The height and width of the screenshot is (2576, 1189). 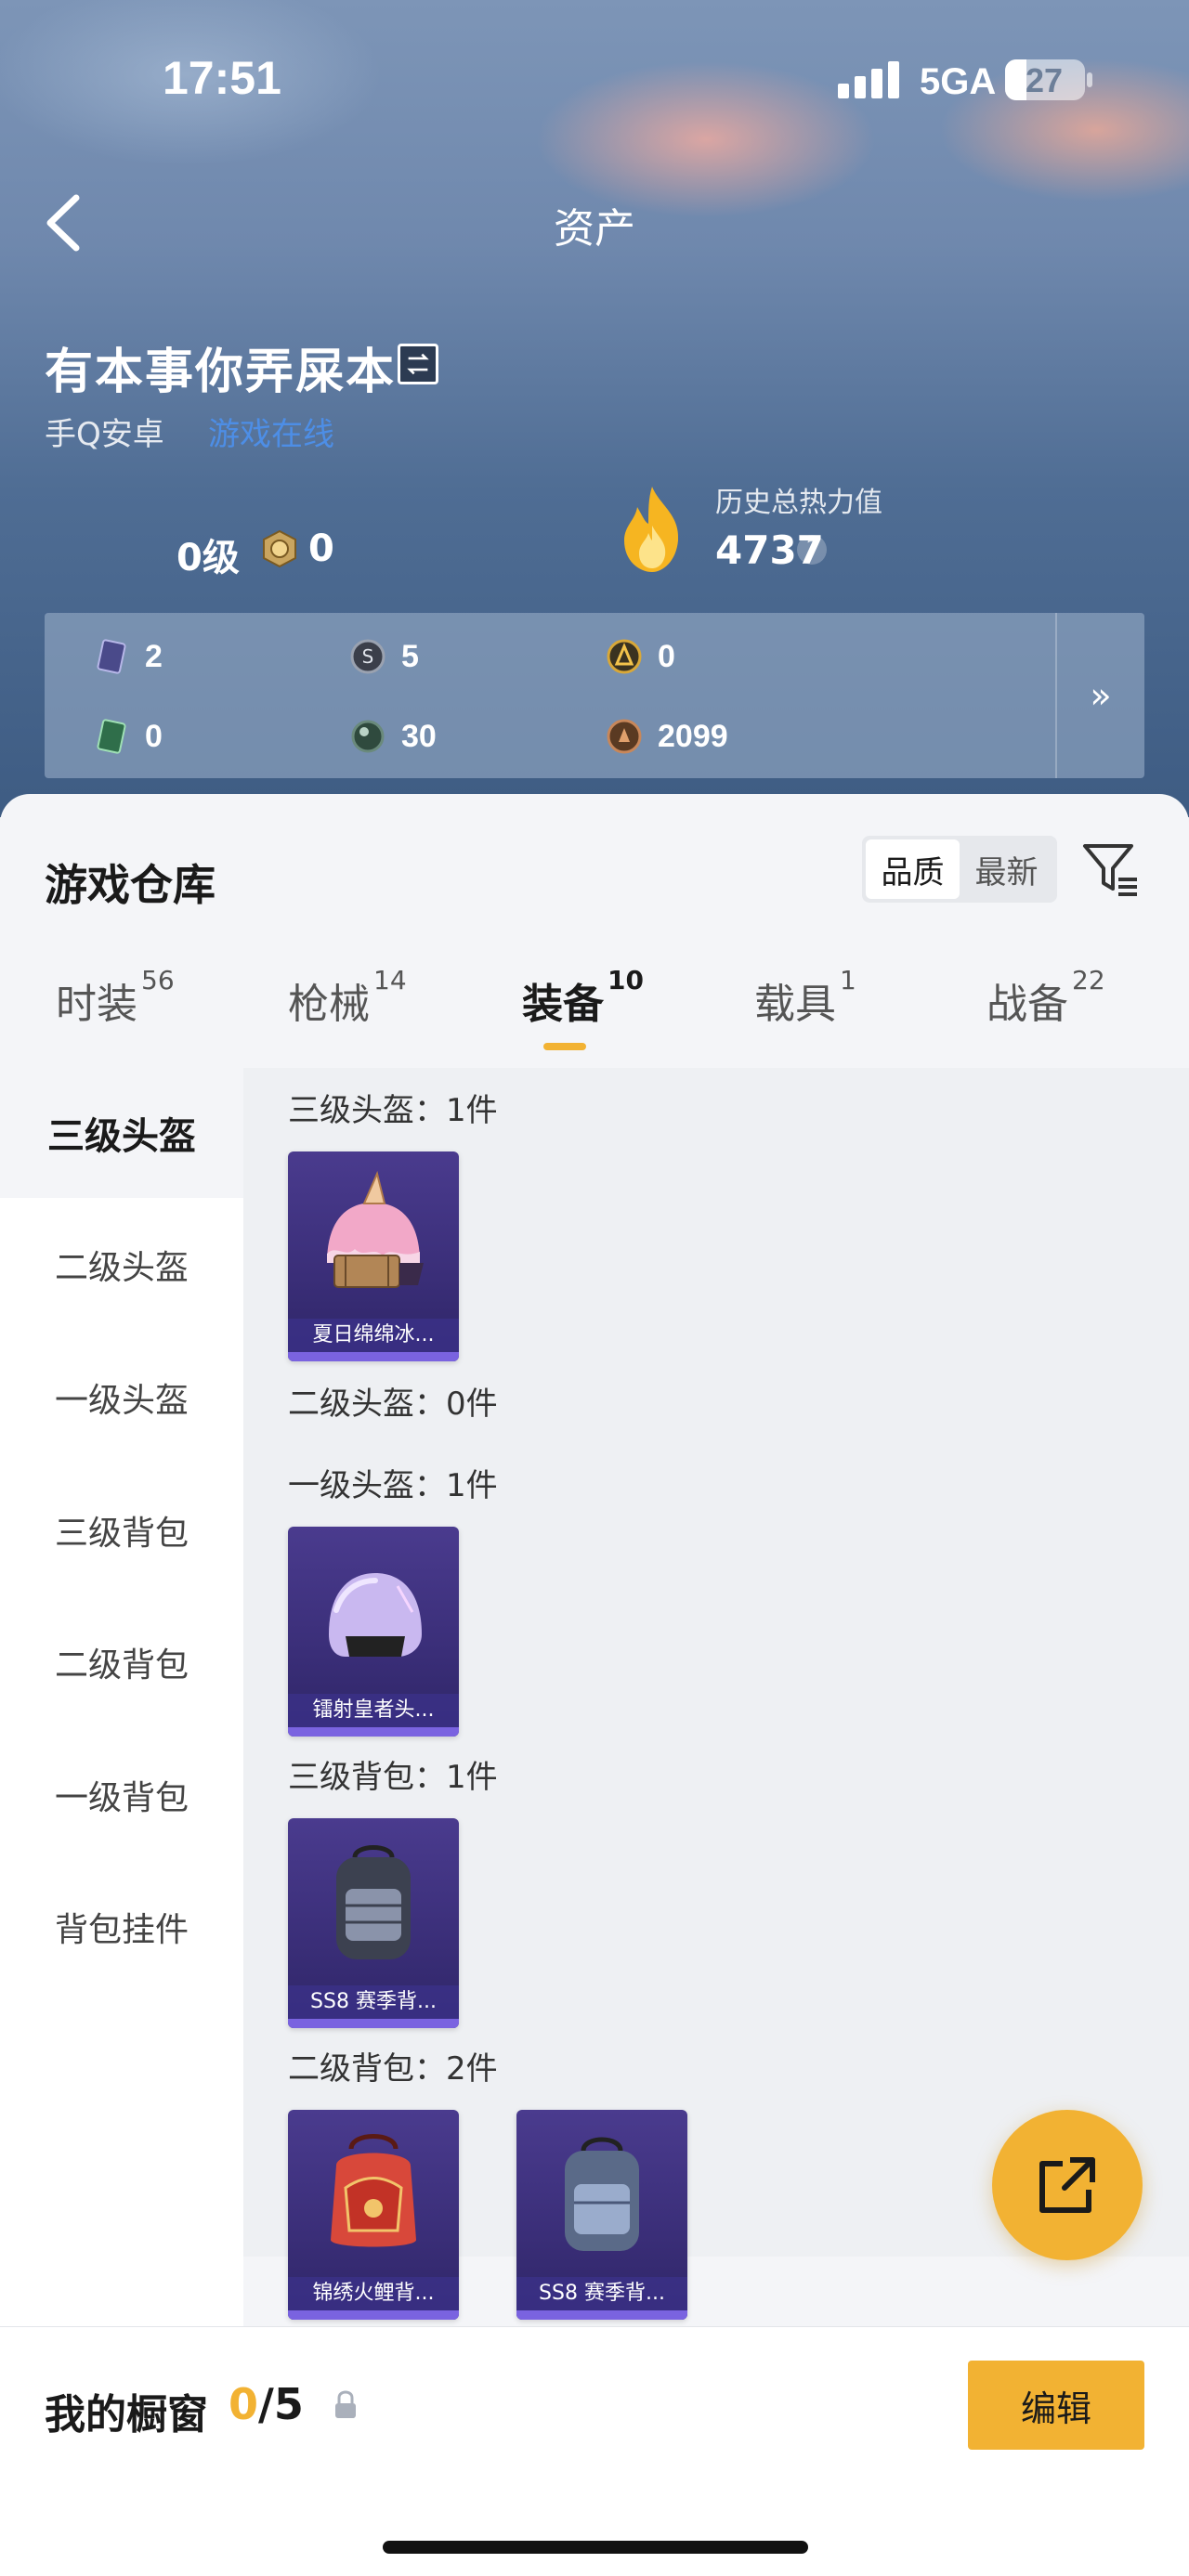 I want to click on showcase-bar: 我的橱窗 0/5 编辑, so click(x=594, y=2451).